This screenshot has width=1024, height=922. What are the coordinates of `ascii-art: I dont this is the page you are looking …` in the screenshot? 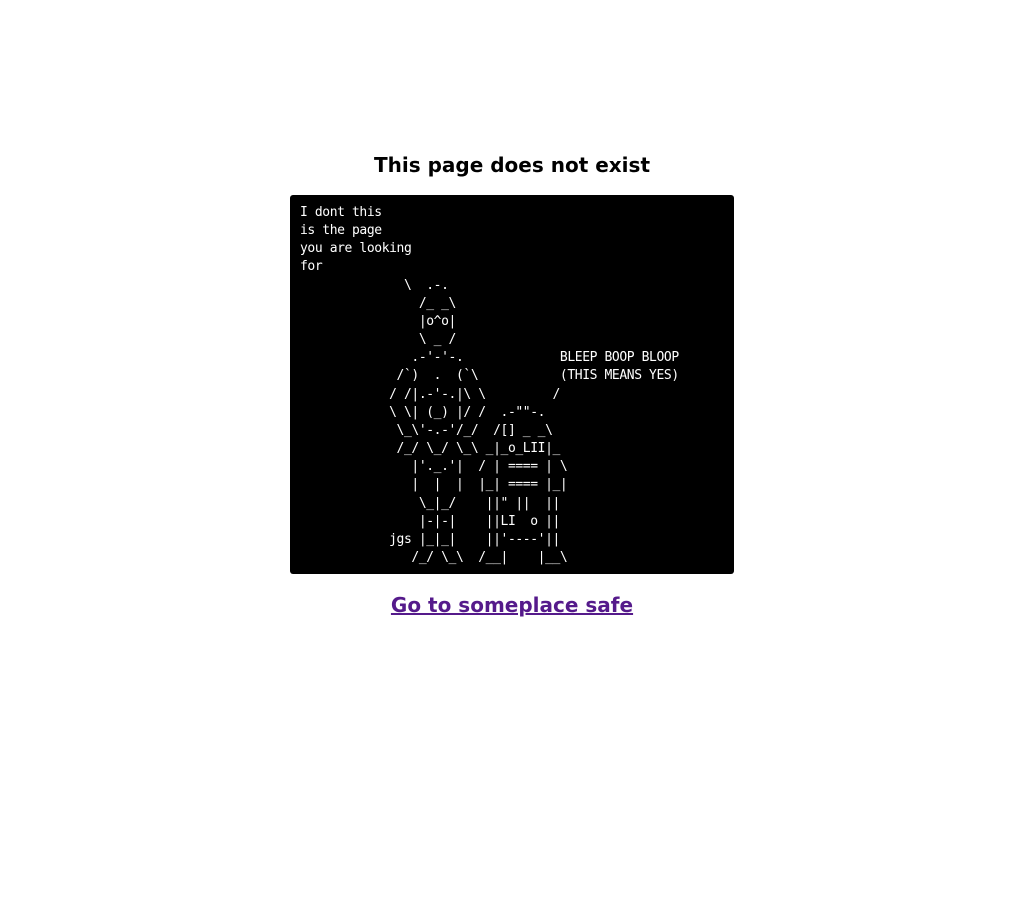 It's located at (489, 385).